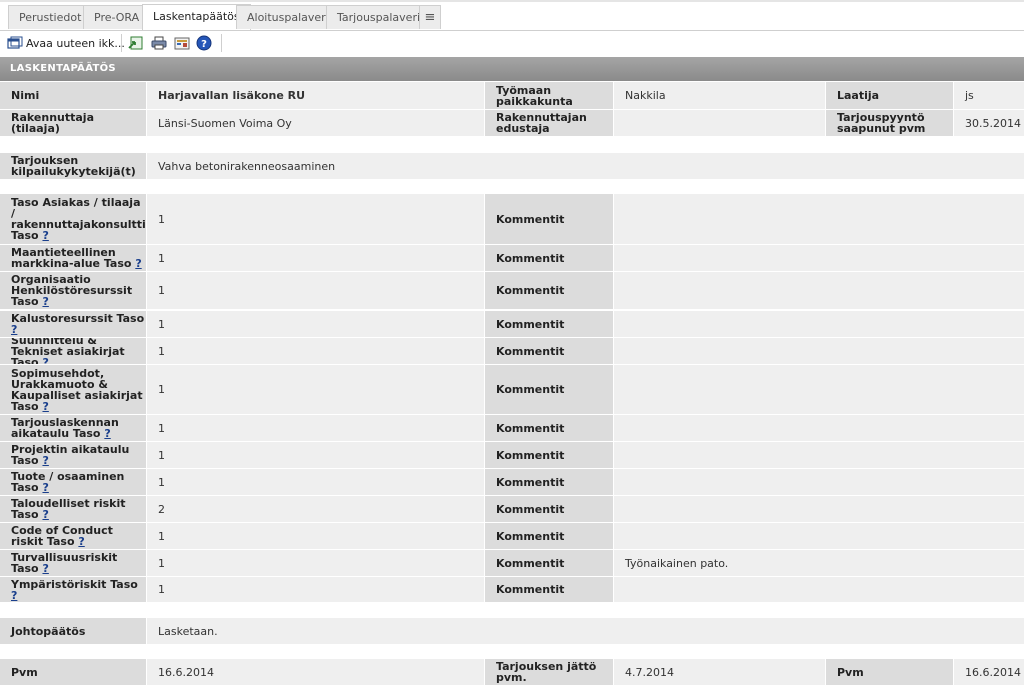 The height and width of the screenshot is (685, 1024). Describe the element at coordinates (196, 17) in the screenshot. I see `tab-laskentapaatos: Laskentapäätös` at that location.